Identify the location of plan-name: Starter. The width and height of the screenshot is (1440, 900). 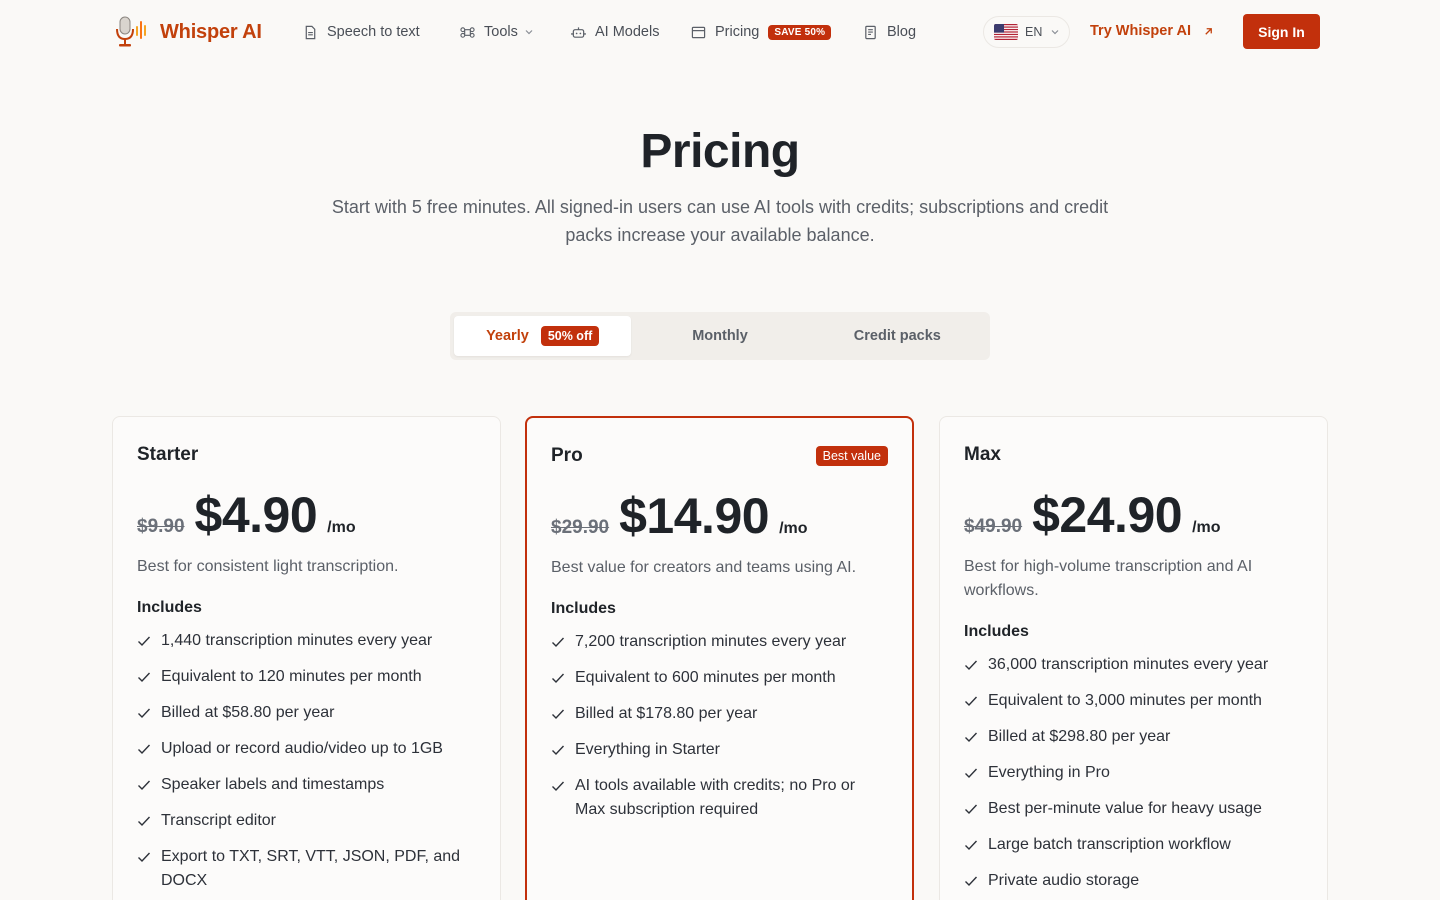
(168, 454).